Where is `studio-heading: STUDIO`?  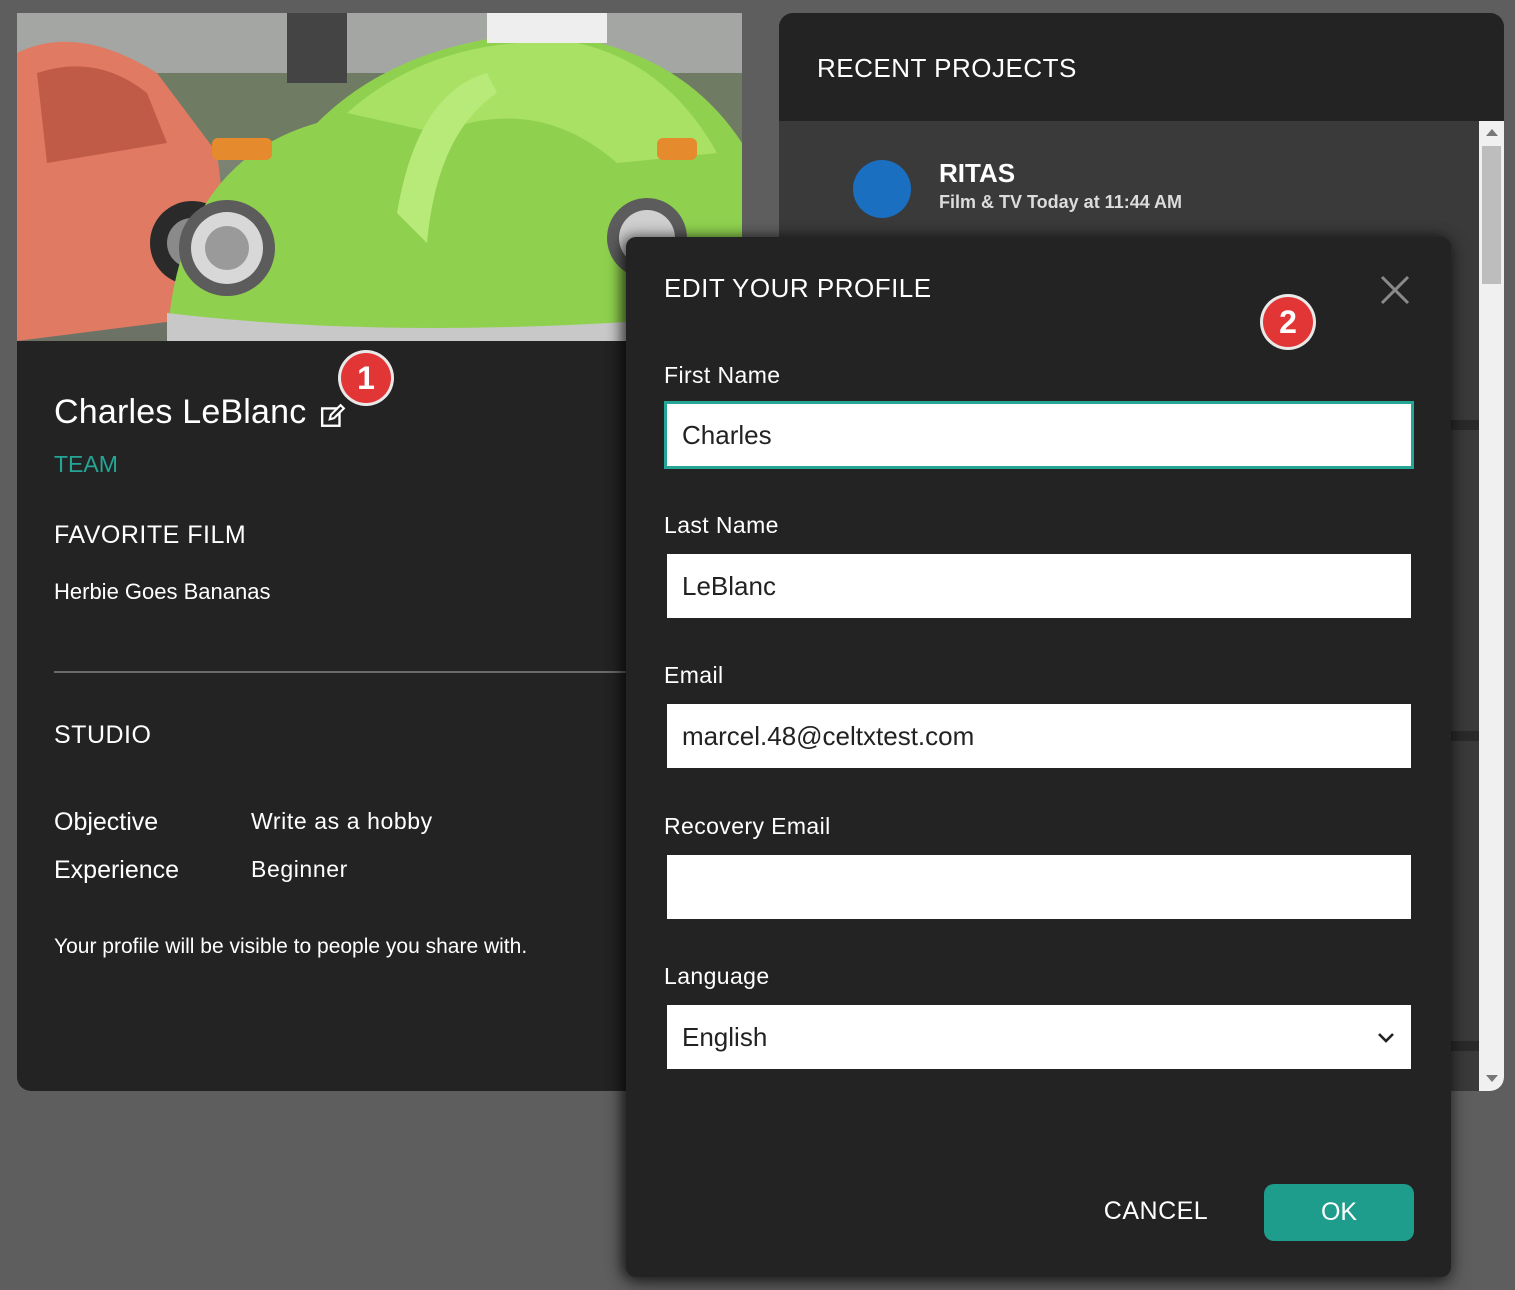 studio-heading: STUDIO is located at coordinates (103, 735).